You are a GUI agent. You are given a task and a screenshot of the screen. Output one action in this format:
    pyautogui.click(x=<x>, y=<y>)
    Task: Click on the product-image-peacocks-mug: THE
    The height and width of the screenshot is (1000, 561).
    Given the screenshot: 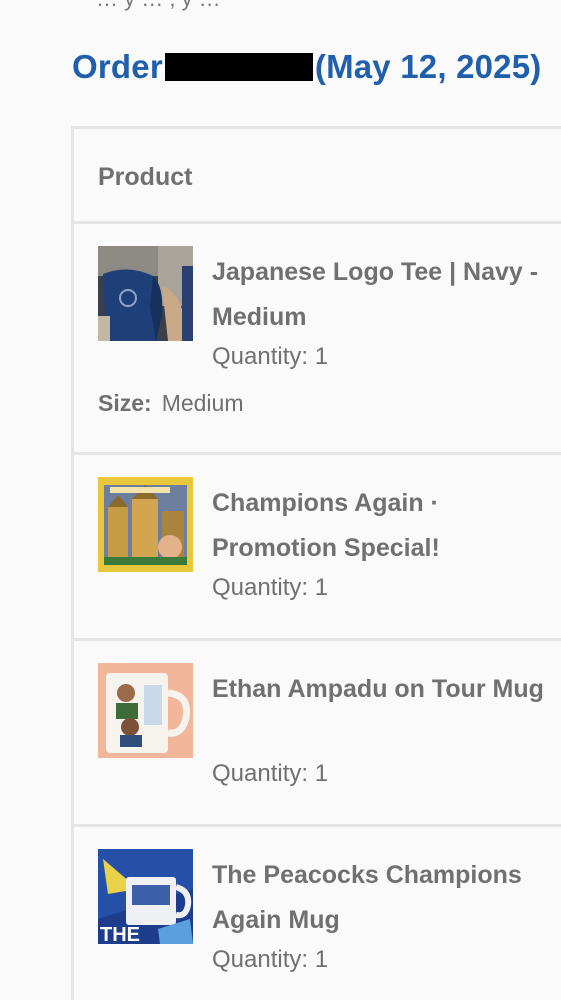 What is the action you would take?
    pyautogui.click(x=145, y=896)
    